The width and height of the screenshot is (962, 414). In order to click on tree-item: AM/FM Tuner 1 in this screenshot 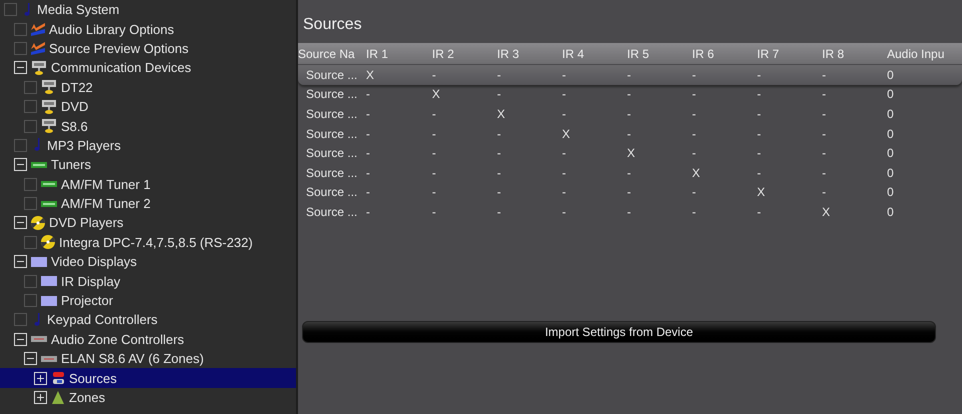, I will do `click(148, 184)`.